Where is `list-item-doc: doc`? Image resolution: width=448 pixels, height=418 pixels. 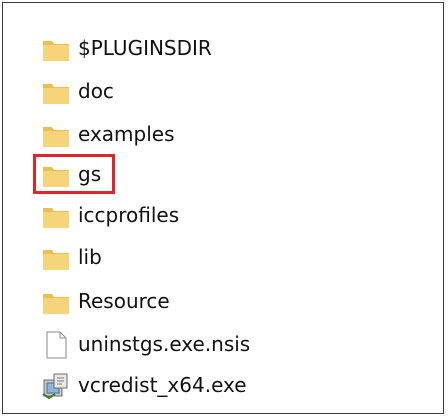
list-item-doc: doc is located at coordinates (223, 92).